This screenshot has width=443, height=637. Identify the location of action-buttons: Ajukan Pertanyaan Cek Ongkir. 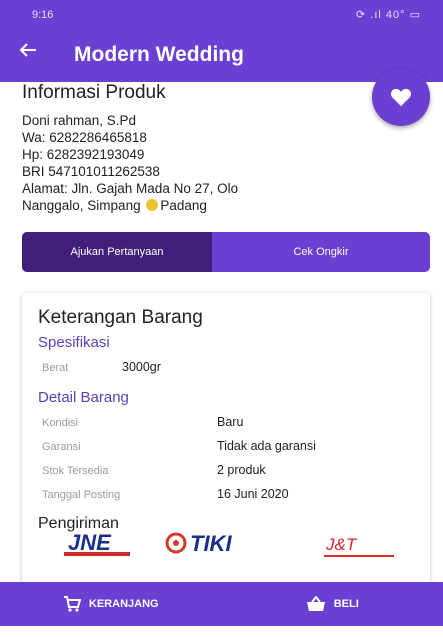
(226, 252).